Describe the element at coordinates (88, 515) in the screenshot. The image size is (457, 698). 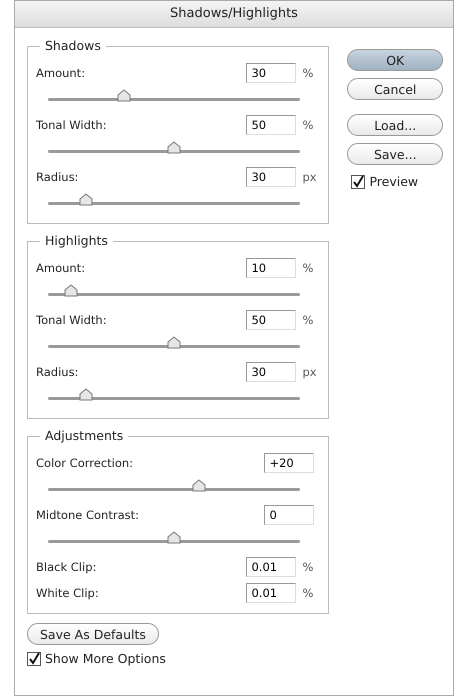
I see `field-label: Midtone Contrast:` at that location.